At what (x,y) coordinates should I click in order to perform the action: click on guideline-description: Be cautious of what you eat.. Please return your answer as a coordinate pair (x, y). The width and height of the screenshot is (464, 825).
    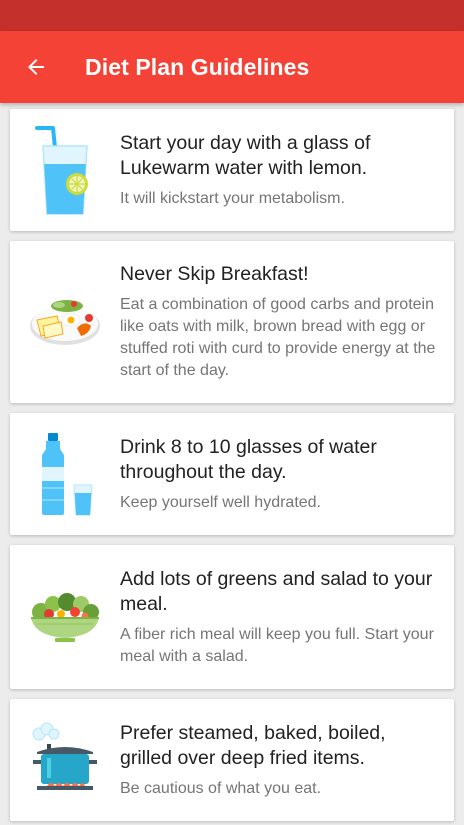
    Looking at the image, I should click on (221, 788).